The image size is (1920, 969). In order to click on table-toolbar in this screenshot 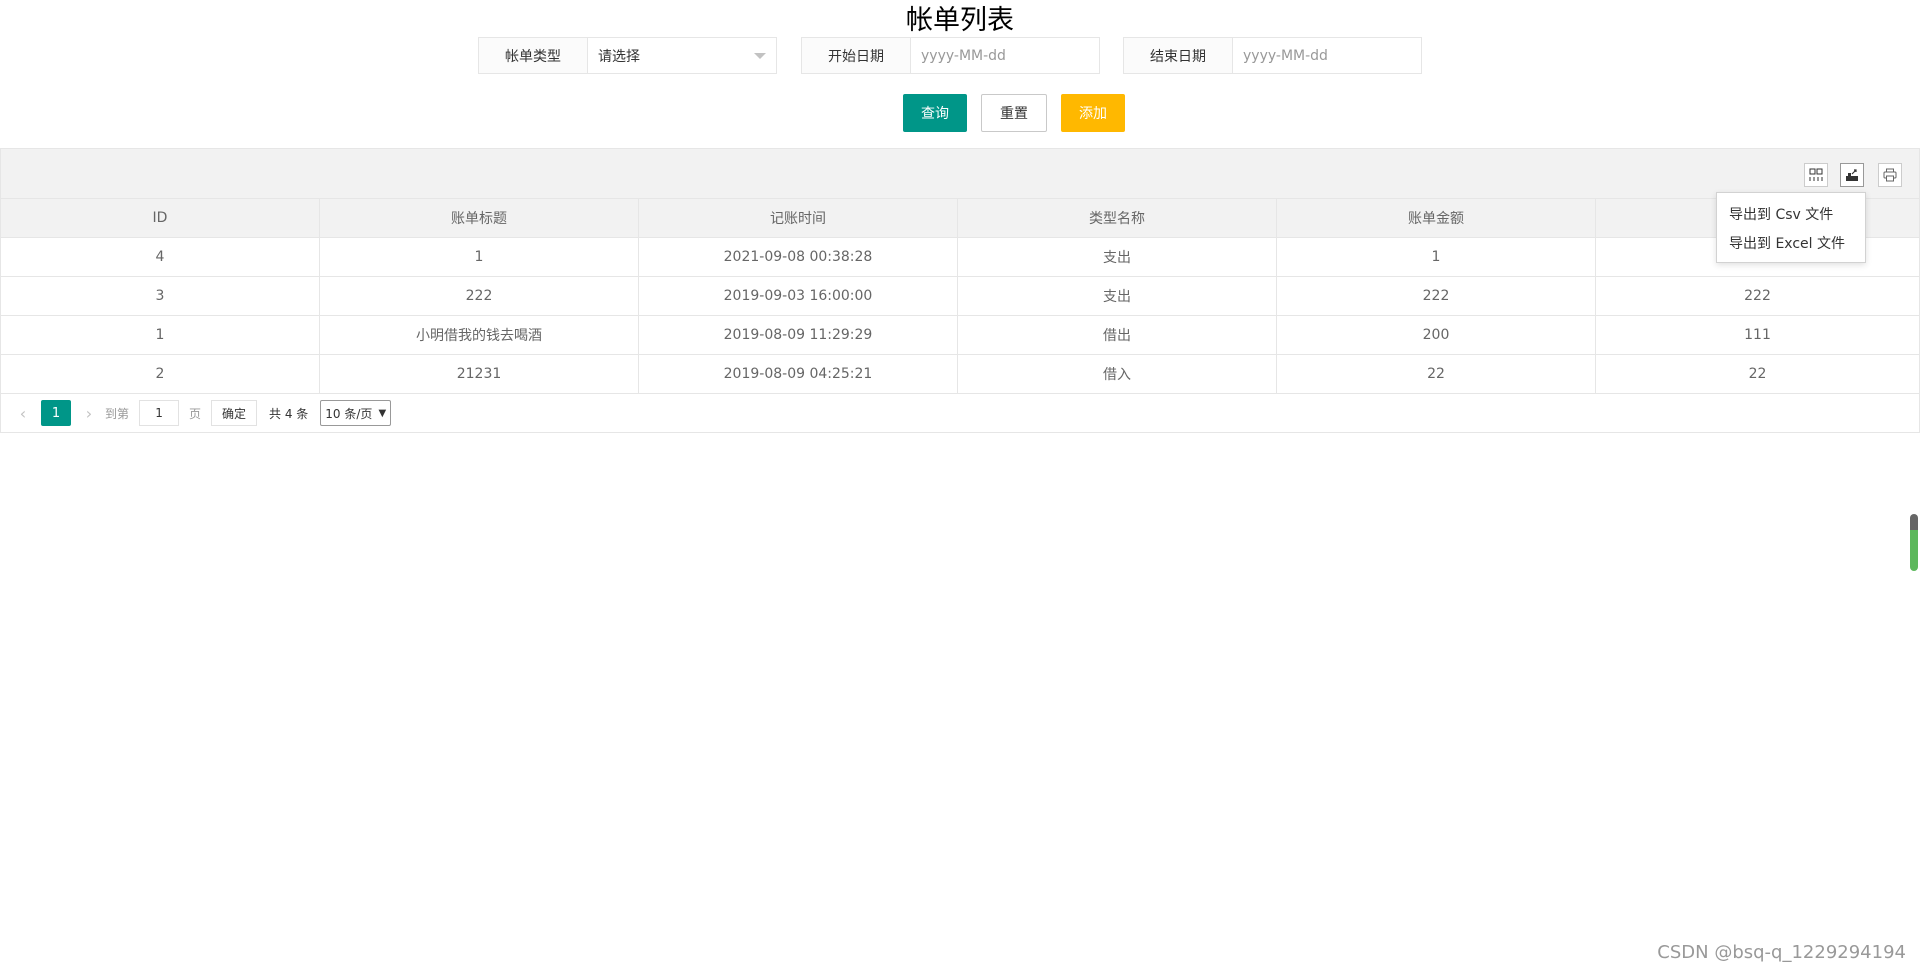, I will do `click(960, 174)`.